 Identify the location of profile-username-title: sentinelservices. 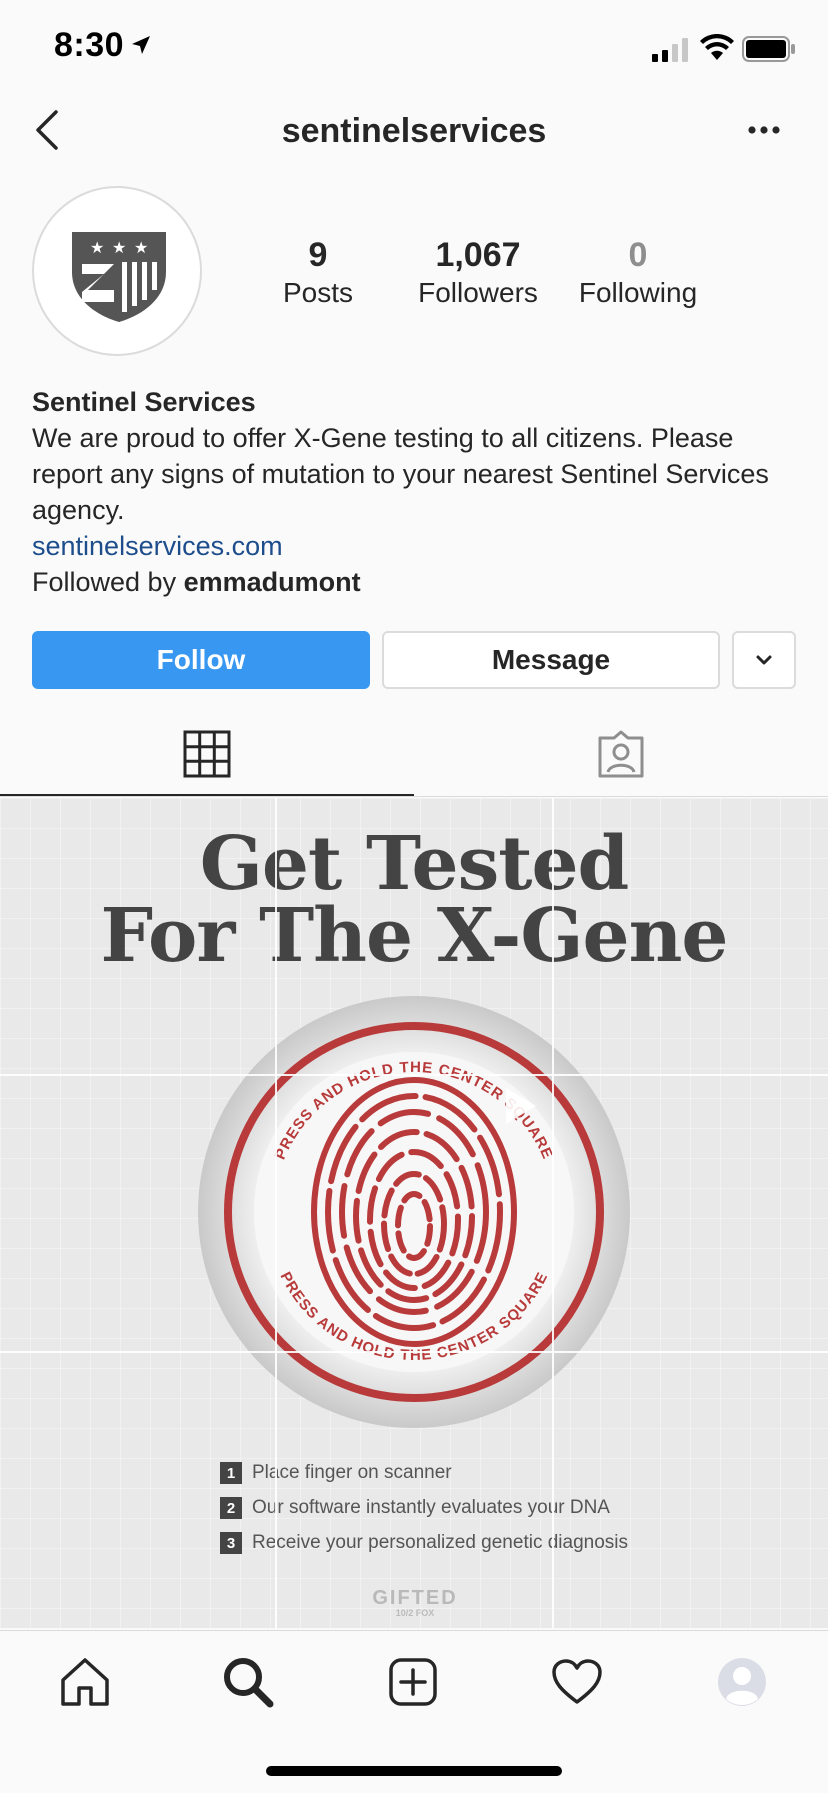
(414, 131).